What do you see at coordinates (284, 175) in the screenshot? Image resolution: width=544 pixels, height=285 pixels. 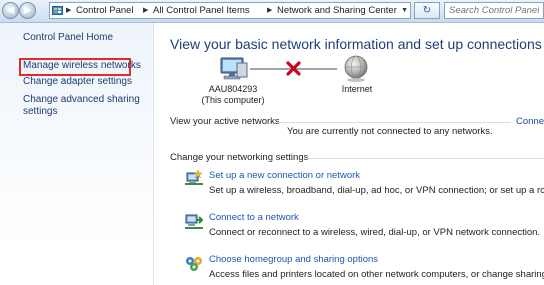 I see `setup-connection-link: Set up a new connection or network` at bounding box center [284, 175].